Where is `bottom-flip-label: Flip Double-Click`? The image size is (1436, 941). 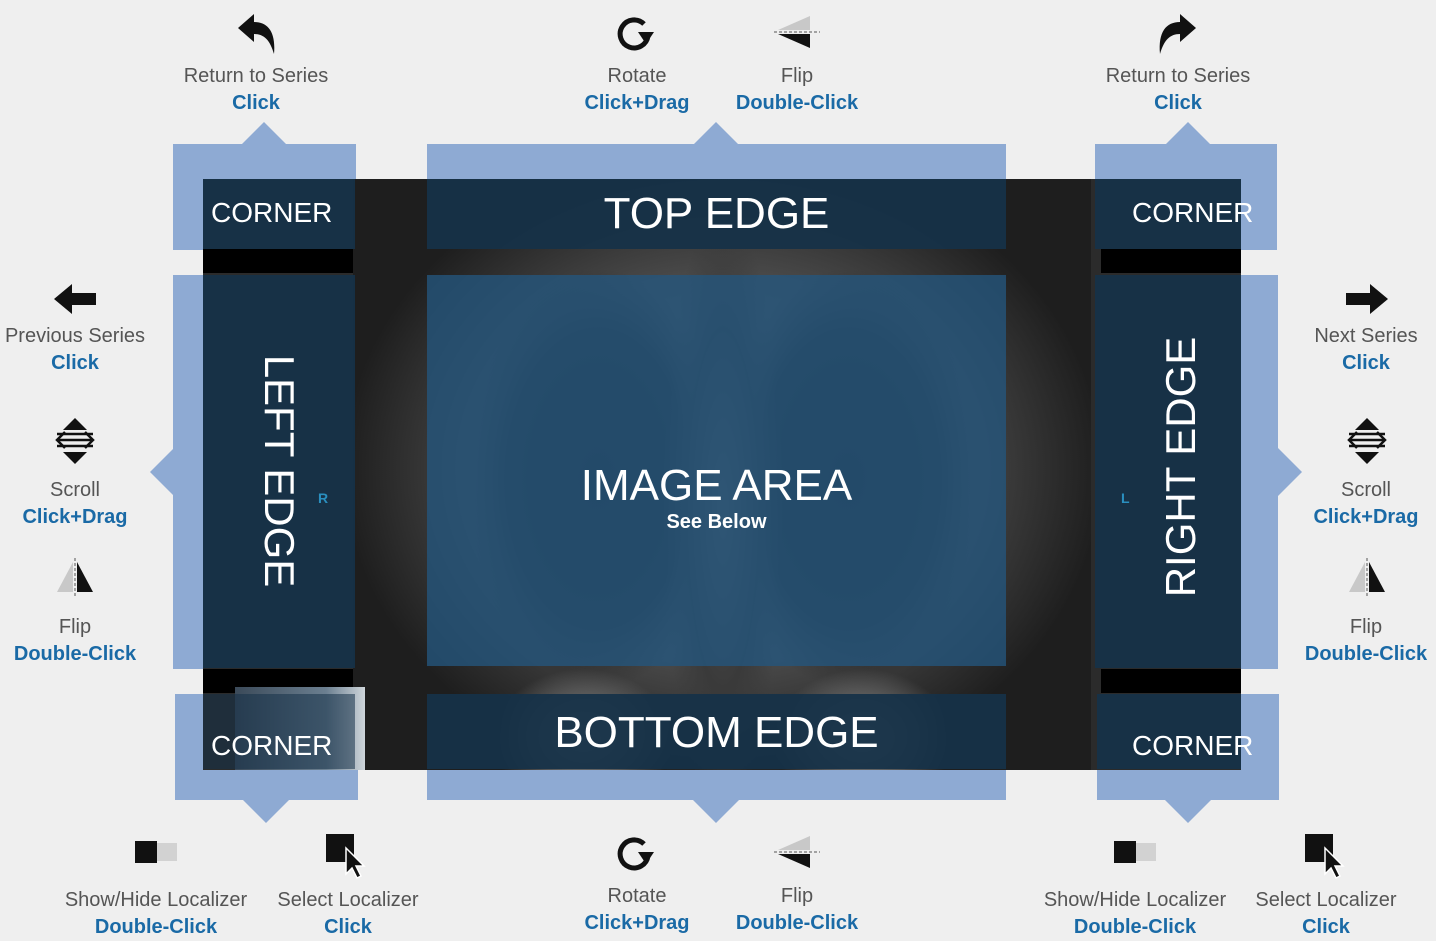
bottom-flip-label: Flip Double-Click is located at coordinates (797, 909).